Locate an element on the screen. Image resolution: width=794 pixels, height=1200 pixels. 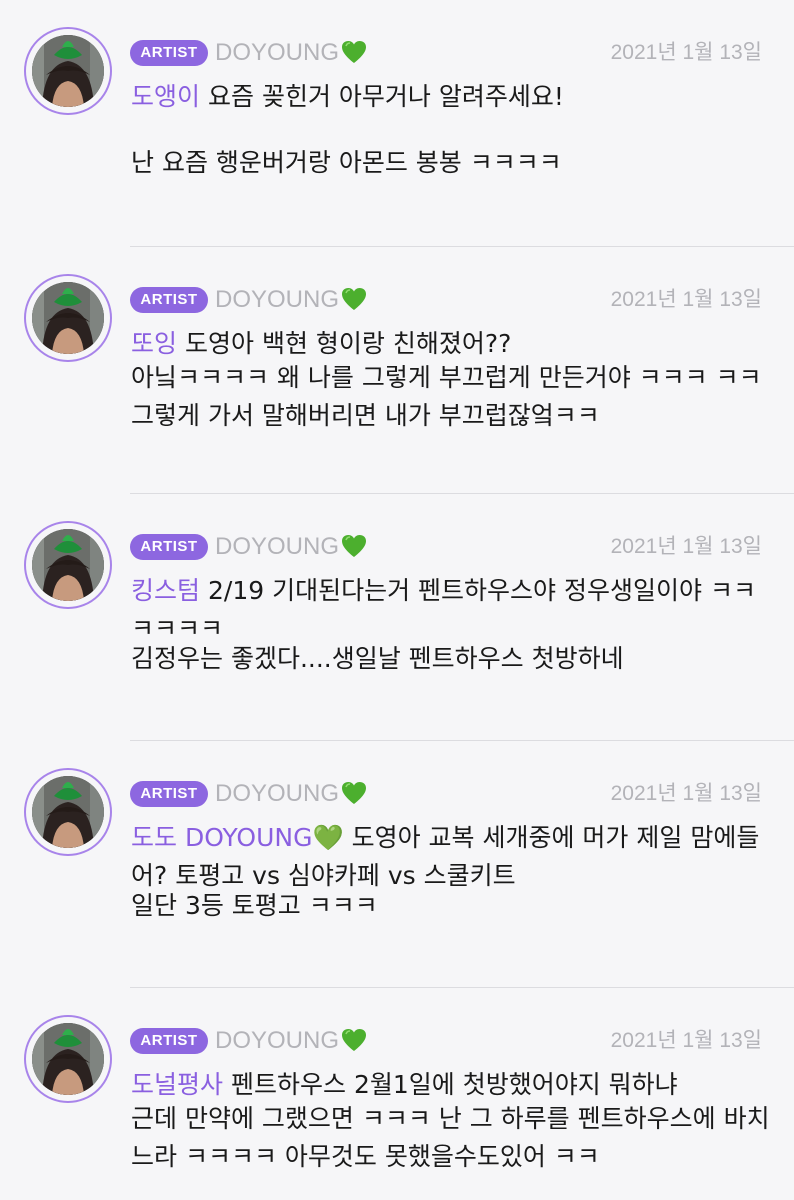
fan-name: 또잉 is located at coordinates (154, 343).